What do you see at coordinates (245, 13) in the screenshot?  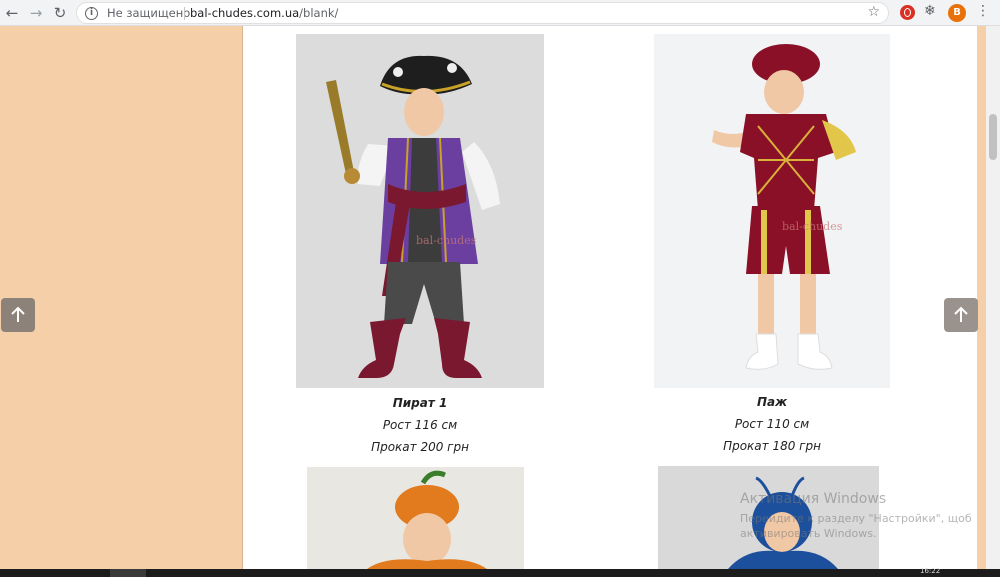 I see `url-host: bal-chudes.com.ua` at bounding box center [245, 13].